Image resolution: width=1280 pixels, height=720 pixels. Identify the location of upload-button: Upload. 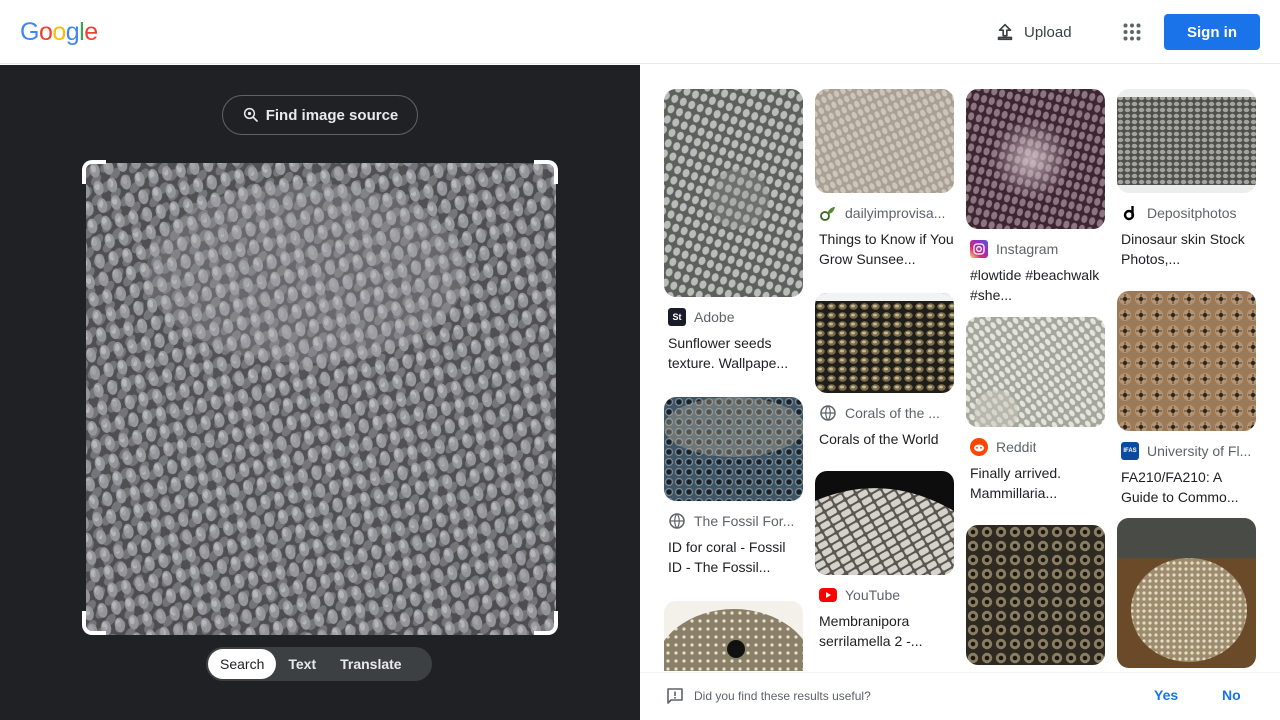
(1036, 32).